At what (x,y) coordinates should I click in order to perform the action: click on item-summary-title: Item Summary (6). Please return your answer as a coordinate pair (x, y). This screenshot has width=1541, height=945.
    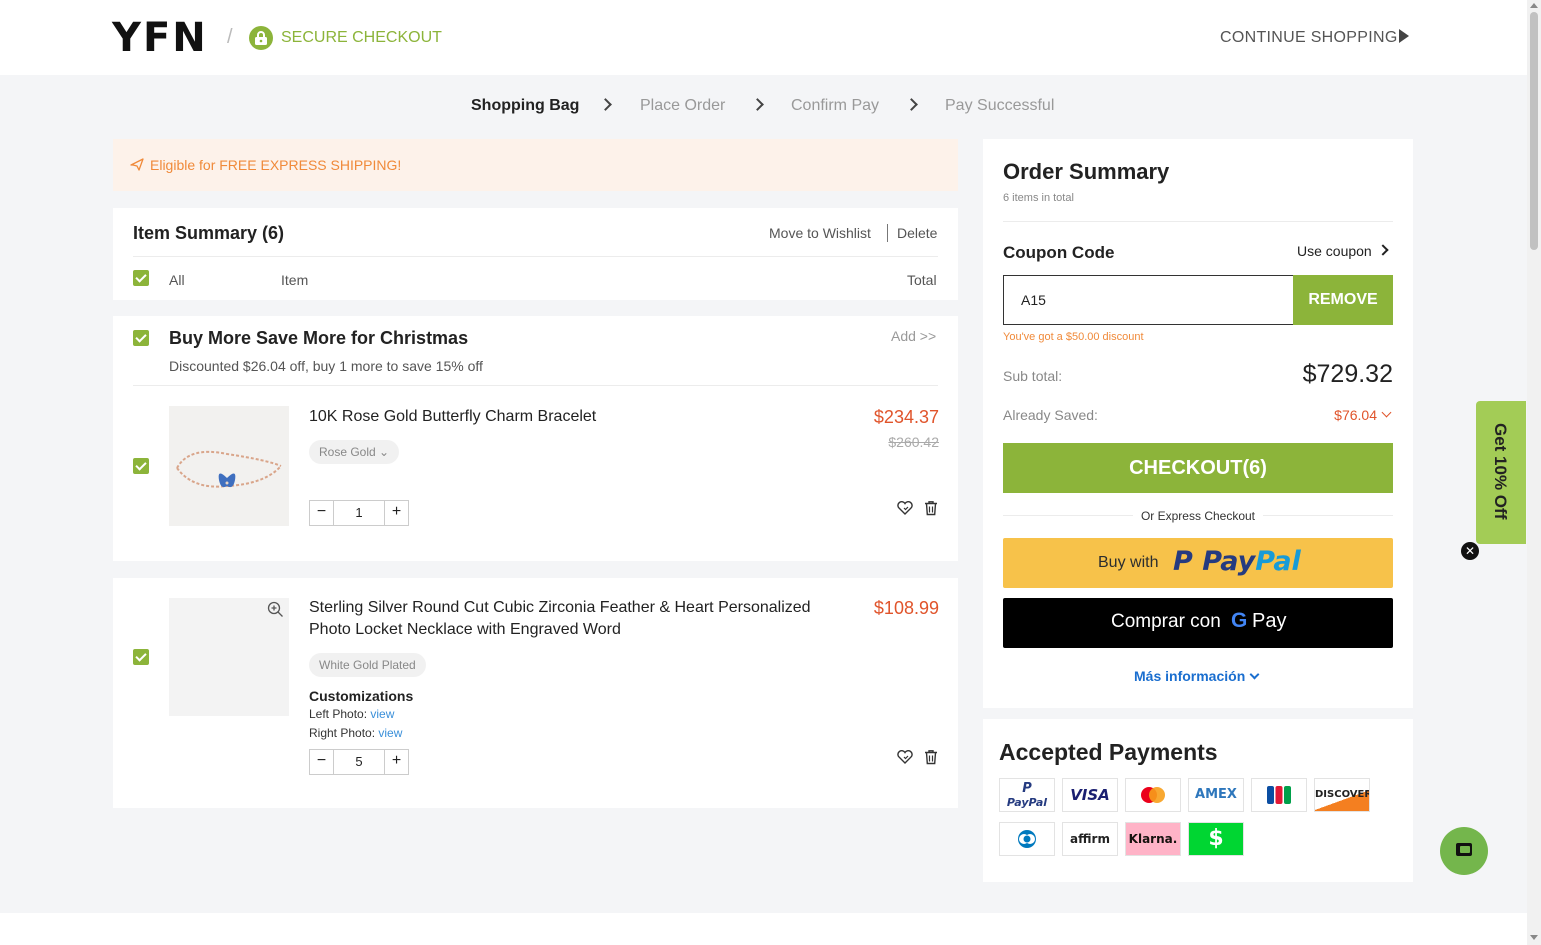
    Looking at the image, I should click on (209, 233).